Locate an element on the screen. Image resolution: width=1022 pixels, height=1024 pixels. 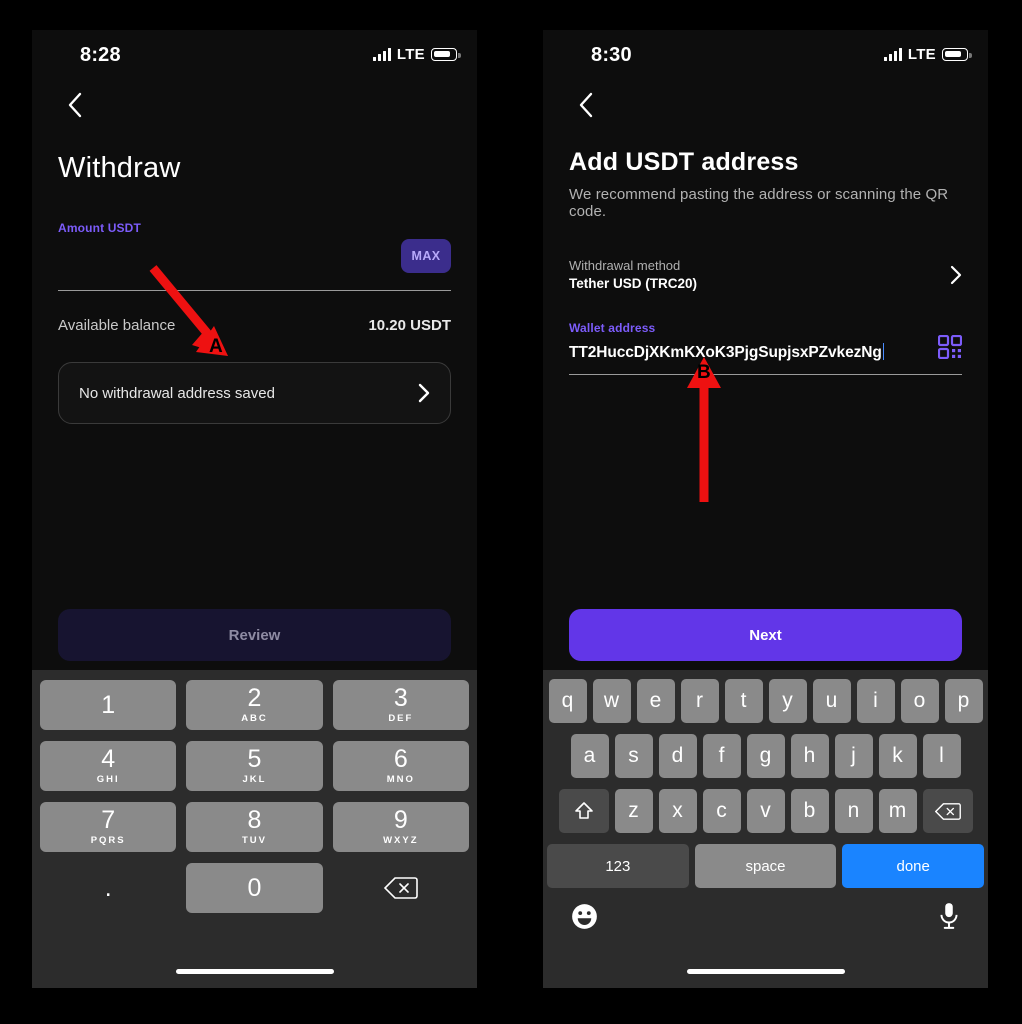
key-letters: MNO is located at coordinates (400, 779).